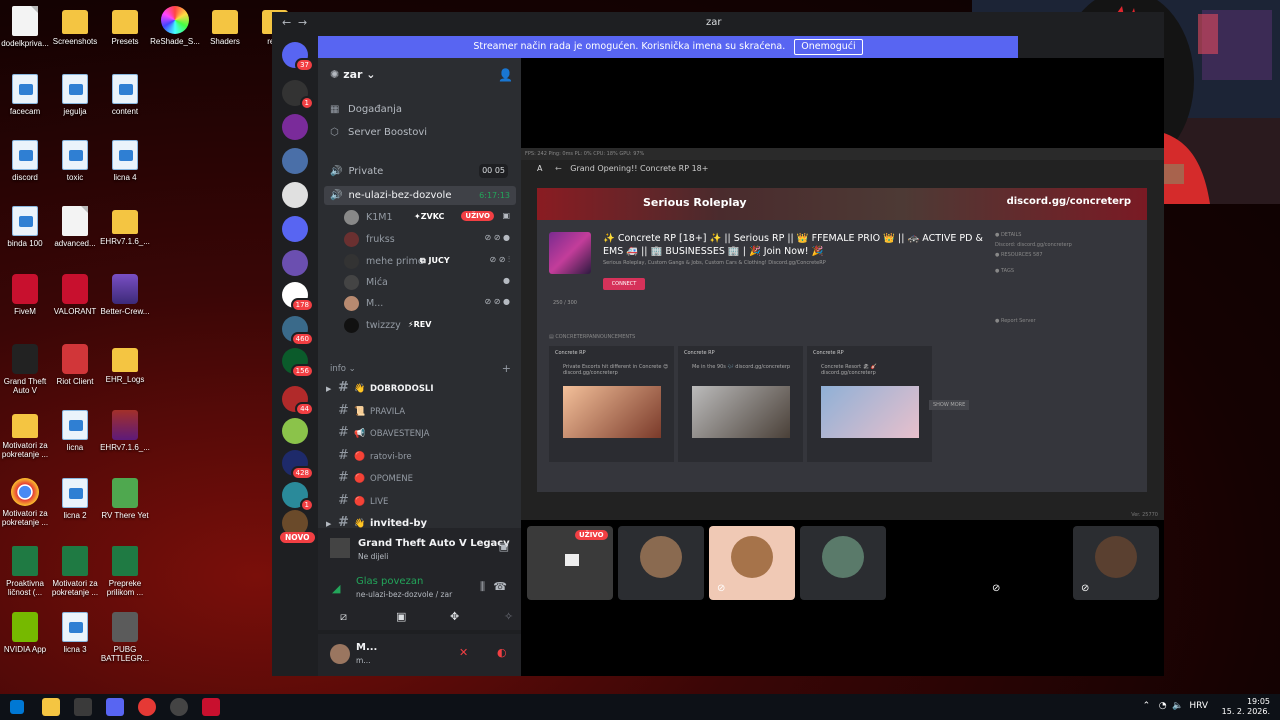  What do you see at coordinates (1198, 706) in the screenshot?
I see `language-indicator: HRV` at bounding box center [1198, 706].